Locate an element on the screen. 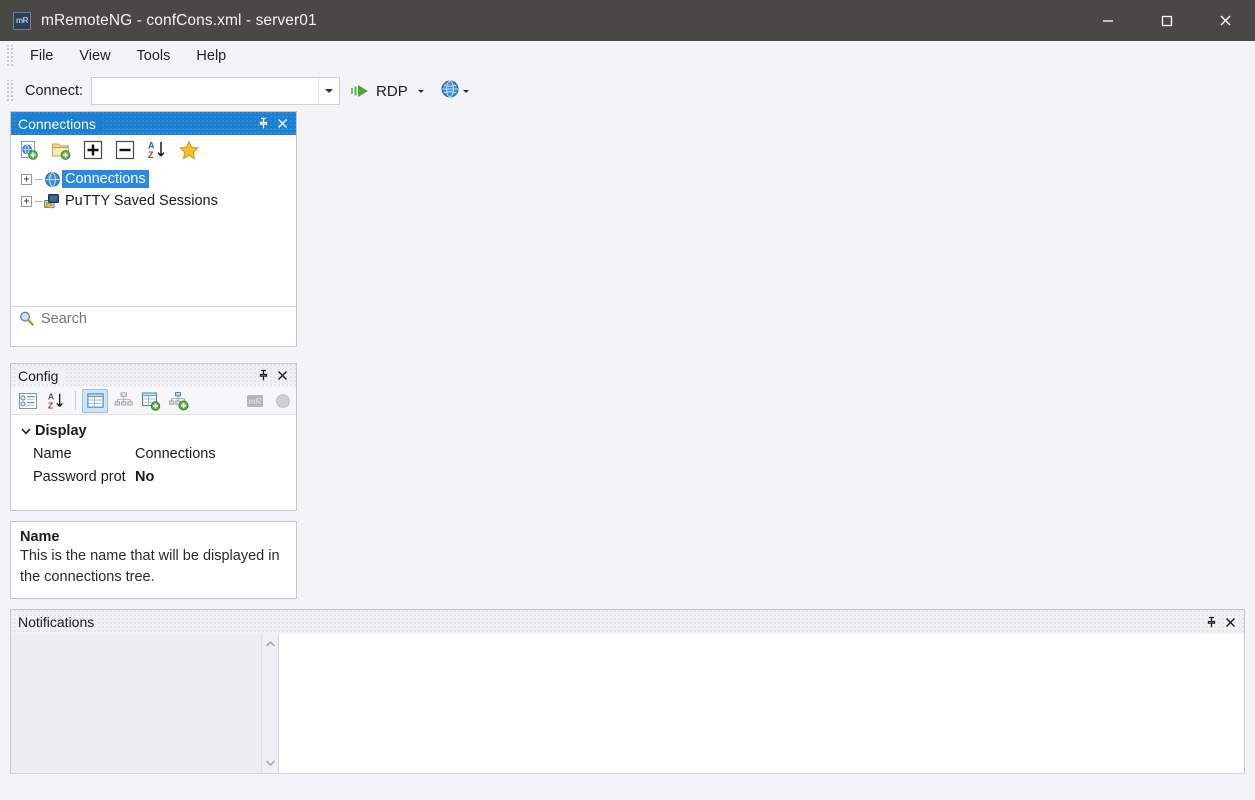 The image size is (1255, 800). menu-bar: File View Tools Help is located at coordinates (627, 56).